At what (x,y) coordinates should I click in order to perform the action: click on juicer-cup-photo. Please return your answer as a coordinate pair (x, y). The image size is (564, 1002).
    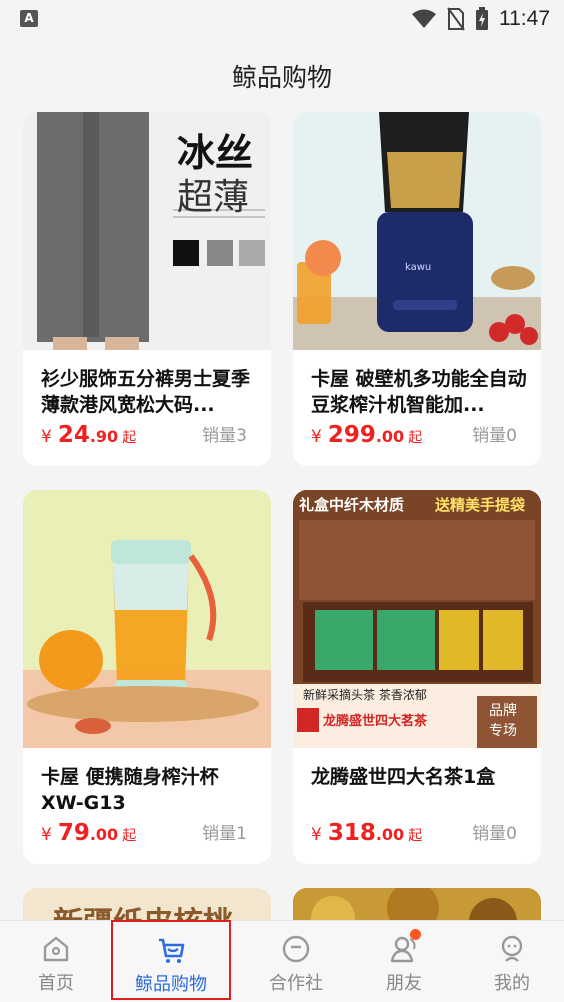
    Looking at the image, I should click on (147, 619).